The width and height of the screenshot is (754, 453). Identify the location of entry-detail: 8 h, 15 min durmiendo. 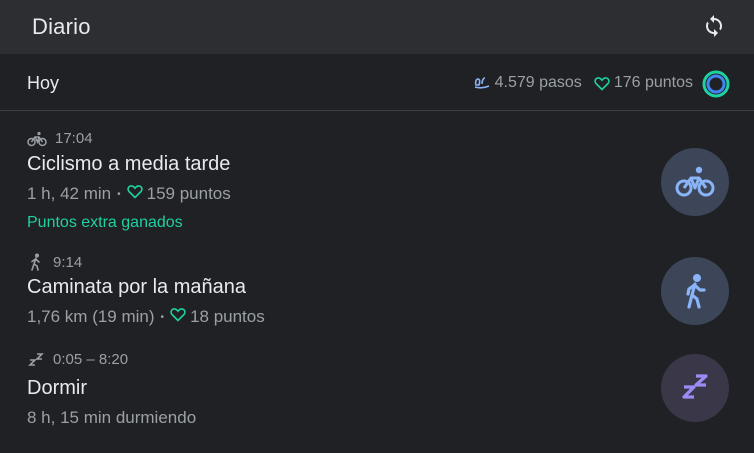
(111, 418).